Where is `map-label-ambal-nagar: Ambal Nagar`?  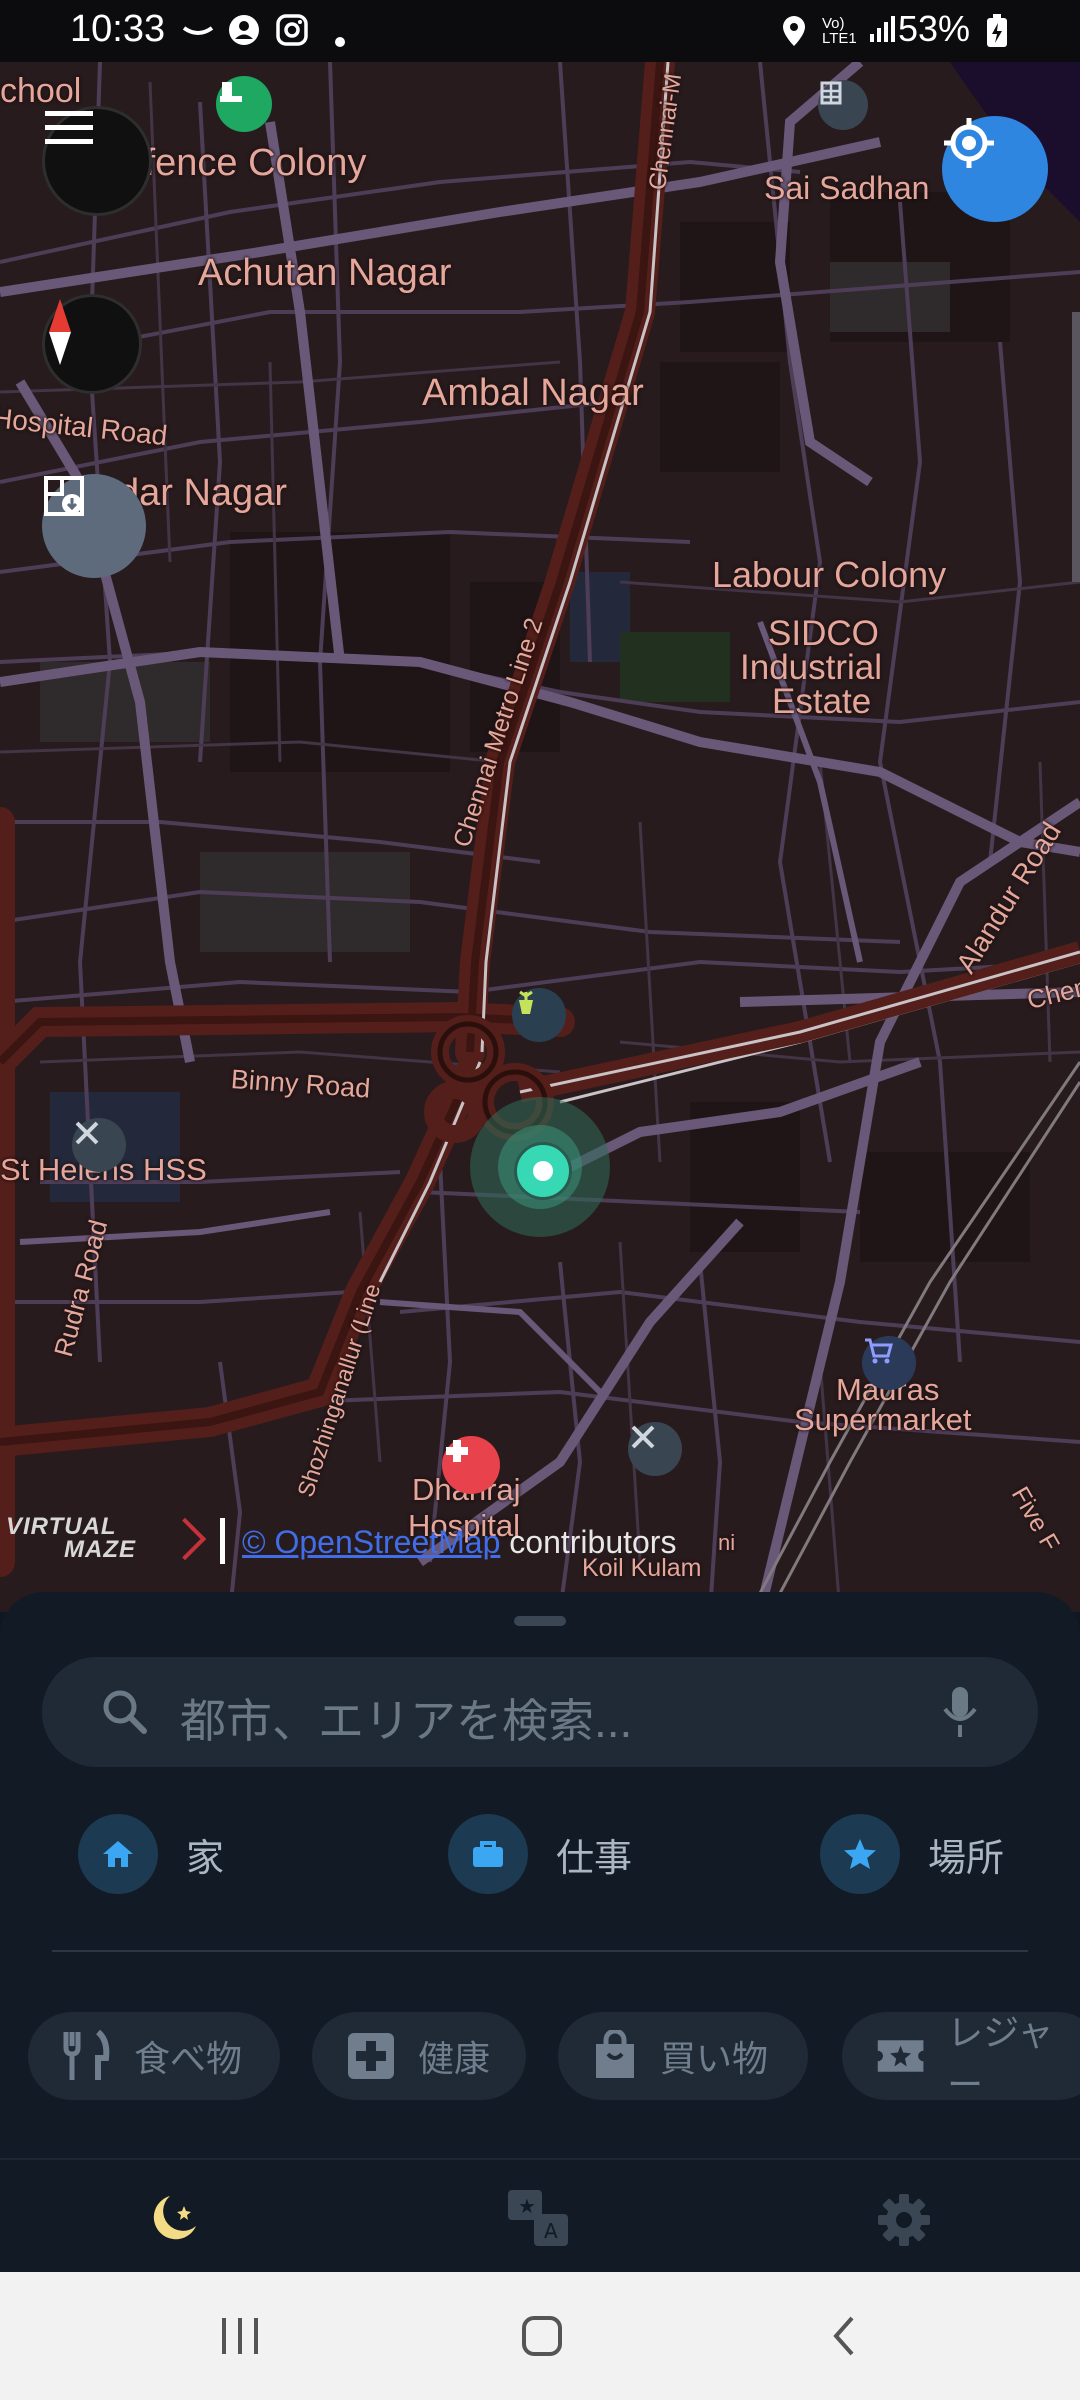
map-label-ambal-nagar: Ambal Nagar is located at coordinates (533, 393).